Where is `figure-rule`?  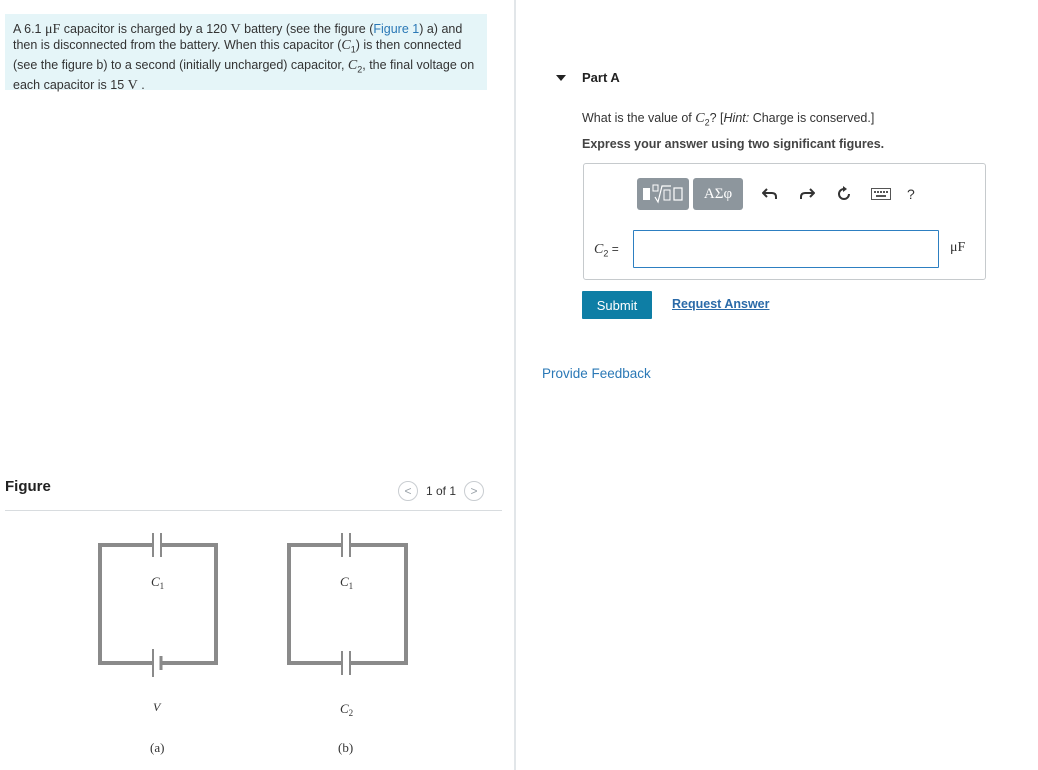 figure-rule is located at coordinates (253, 510).